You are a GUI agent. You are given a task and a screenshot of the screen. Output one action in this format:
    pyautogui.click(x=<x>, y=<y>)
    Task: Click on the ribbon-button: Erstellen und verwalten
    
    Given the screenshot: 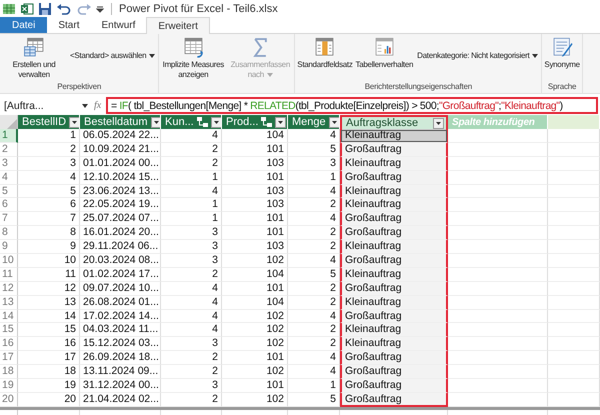 What is the action you would take?
    pyautogui.click(x=34, y=58)
    